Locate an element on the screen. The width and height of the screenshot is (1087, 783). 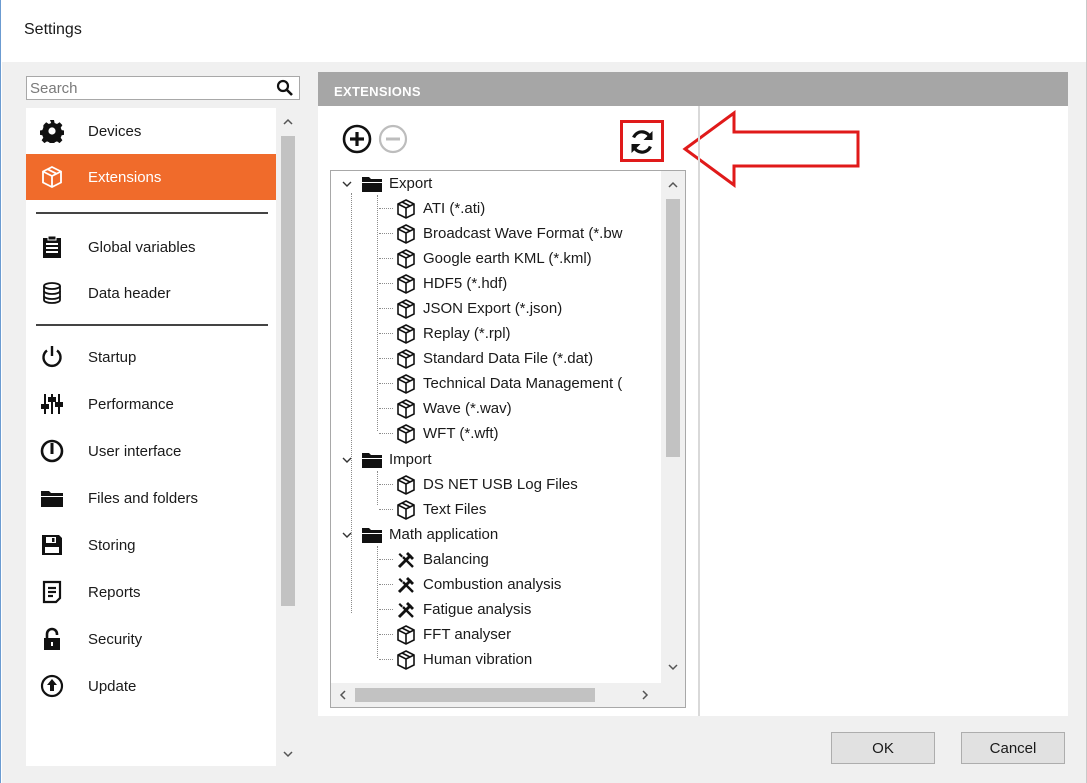
sidebar-item-data-header: Data header is located at coordinates (151, 293).